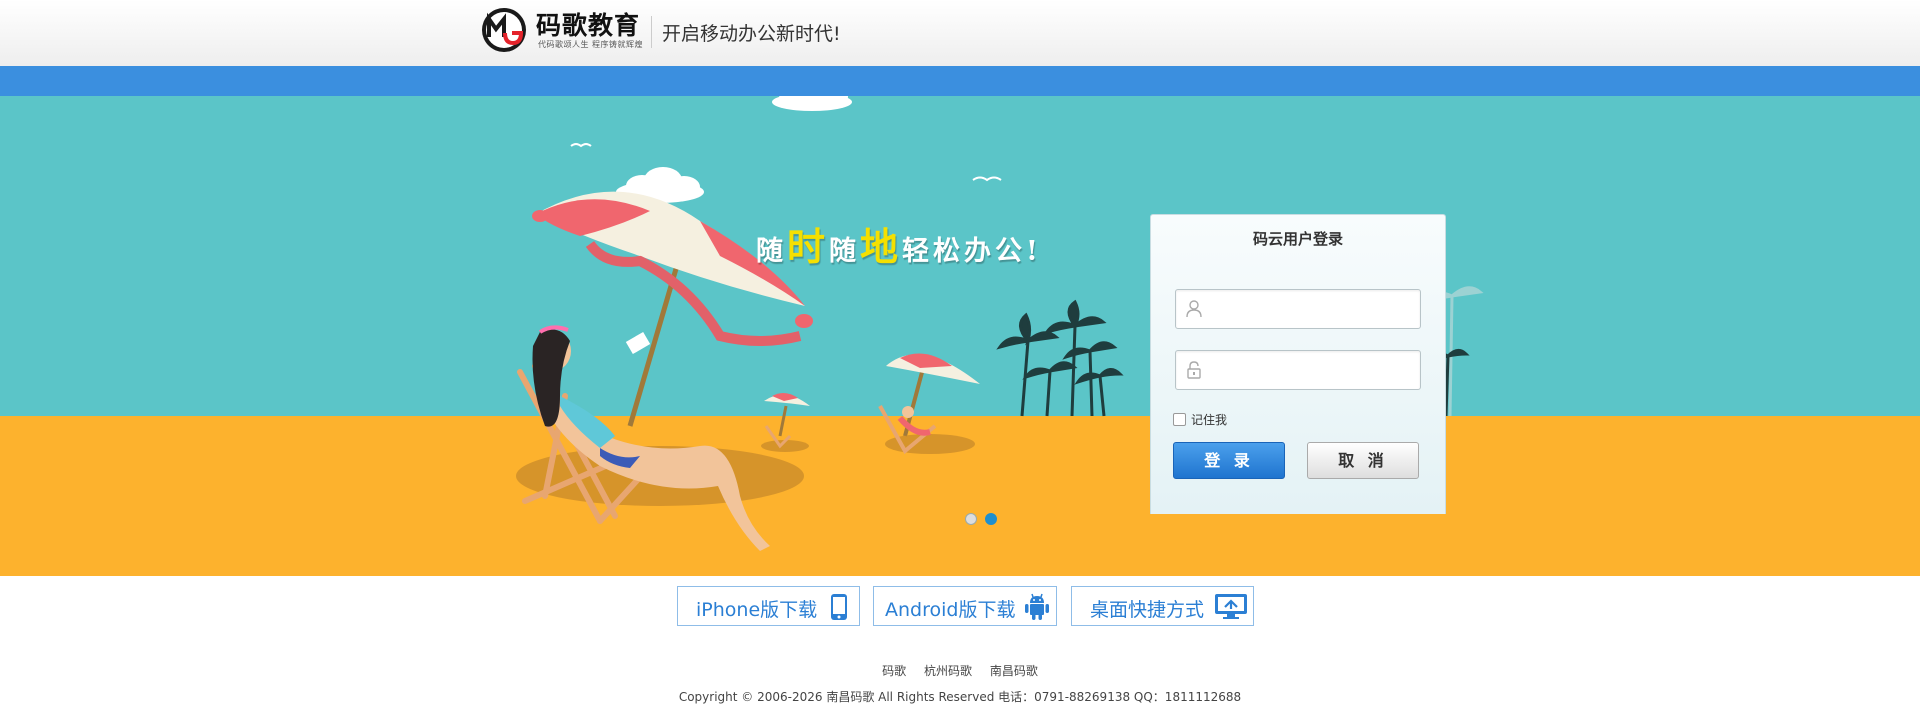 The image size is (1920, 715). I want to click on slogan-part-5: 轻松办公!, so click(972, 251).